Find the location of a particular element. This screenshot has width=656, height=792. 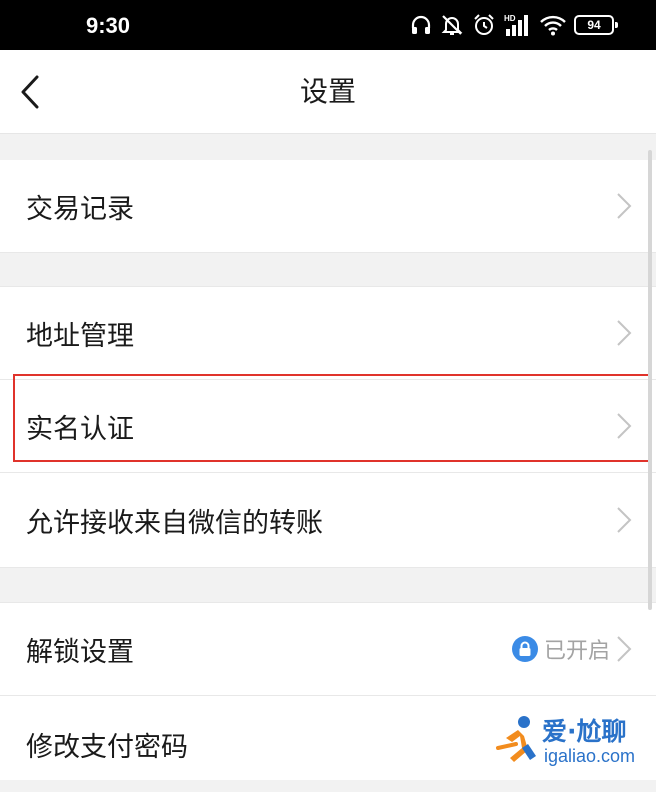

settings-item-address-management: 地址管理 is located at coordinates (328, 333).